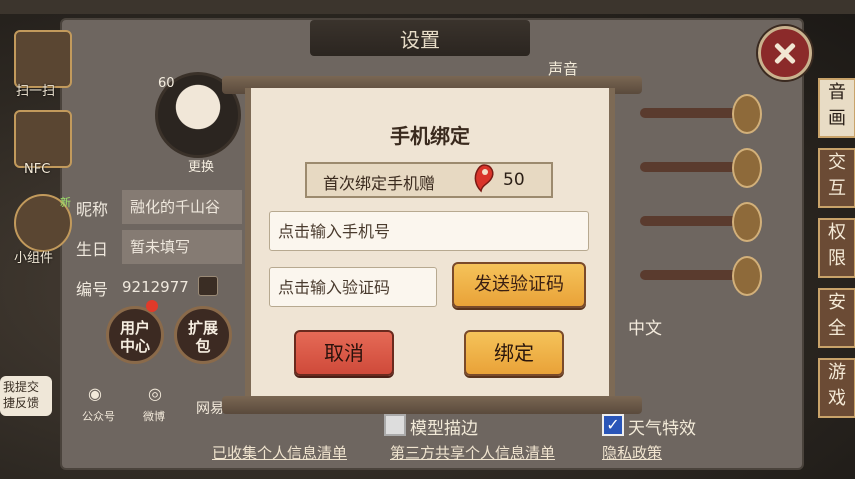  I want to click on dialog-scroll-bottom, so click(432, 405).